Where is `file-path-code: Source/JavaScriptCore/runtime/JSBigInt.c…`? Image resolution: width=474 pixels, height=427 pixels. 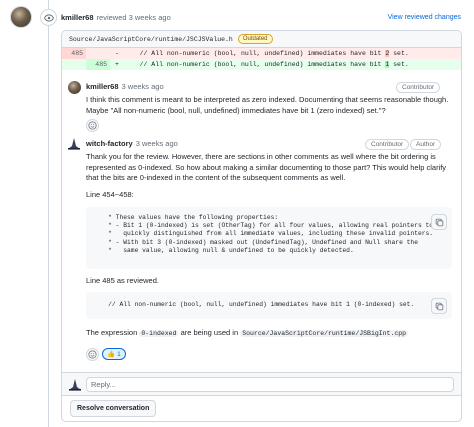 file-path-code: Source/JavaScriptCore/runtime/JSBigInt.c… is located at coordinates (324, 333).